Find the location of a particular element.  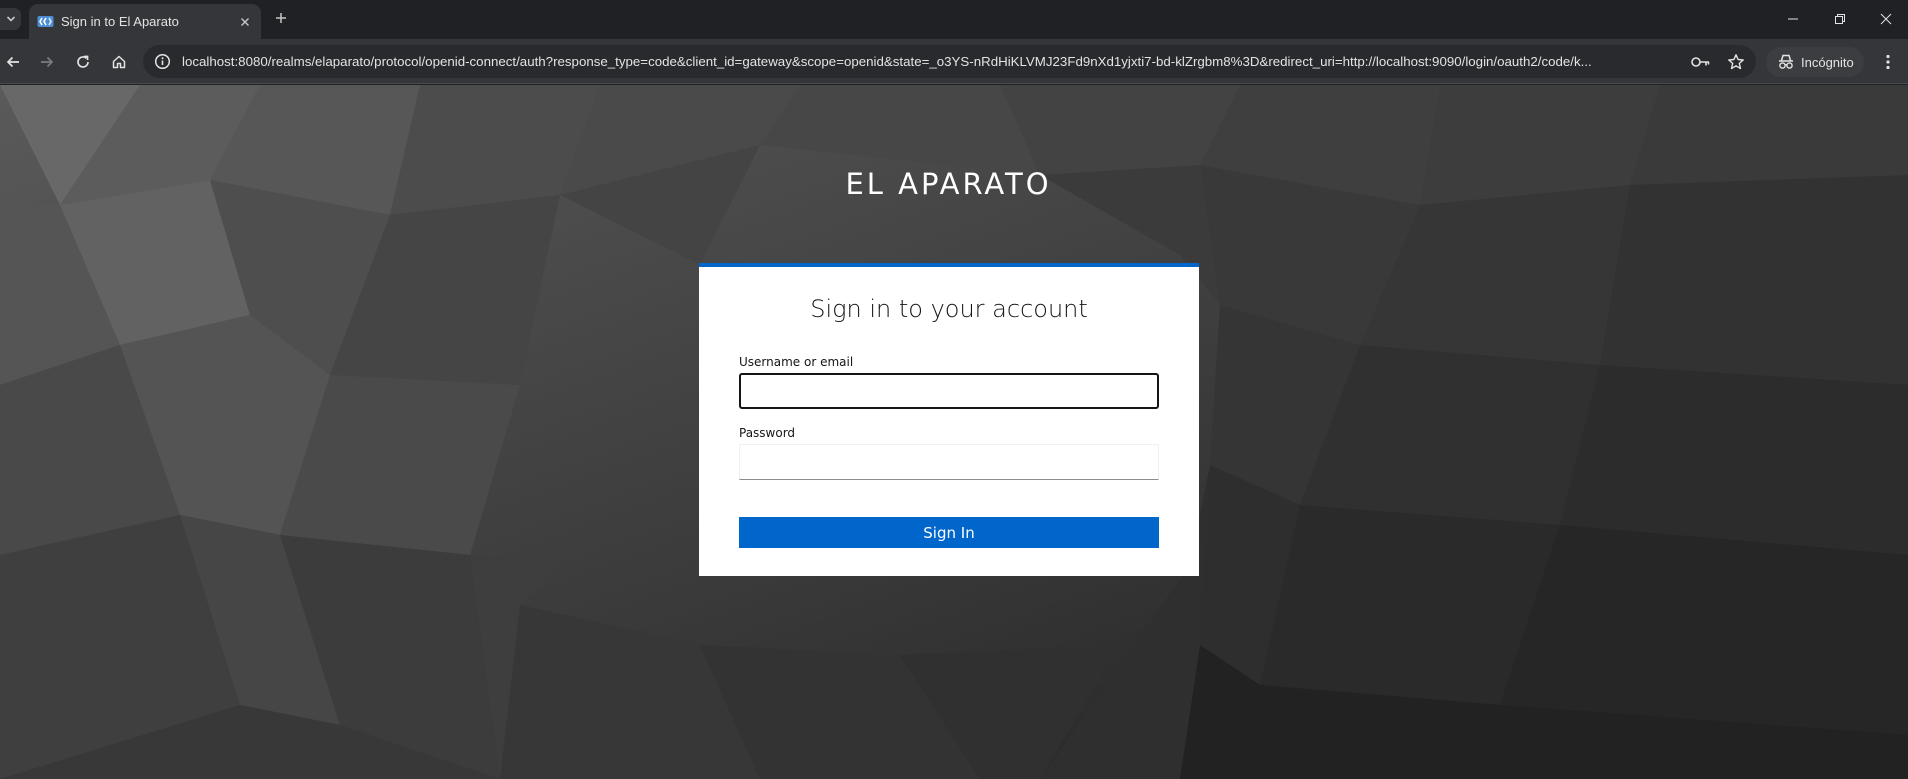

back-arrow-icon is located at coordinates (12, 62).